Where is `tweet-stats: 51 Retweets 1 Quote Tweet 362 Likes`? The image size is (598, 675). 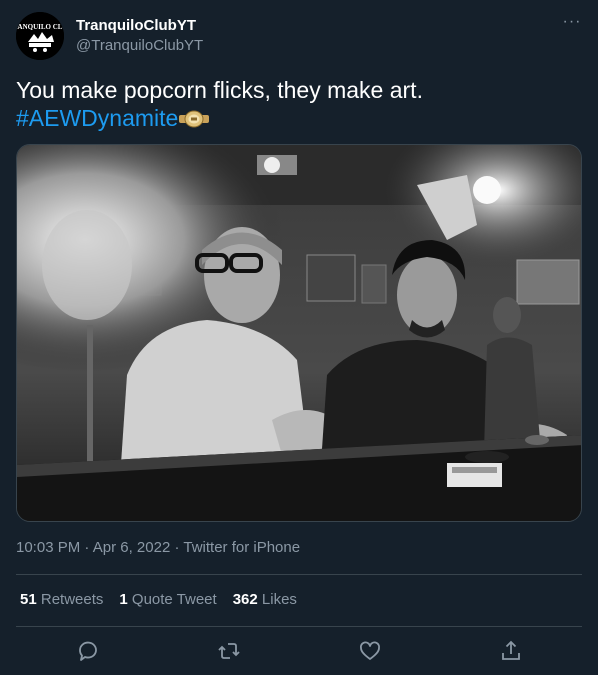
tweet-stats: 51 Retweets 1 Quote Tweet 362 Likes is located at coordinates (166, 600).